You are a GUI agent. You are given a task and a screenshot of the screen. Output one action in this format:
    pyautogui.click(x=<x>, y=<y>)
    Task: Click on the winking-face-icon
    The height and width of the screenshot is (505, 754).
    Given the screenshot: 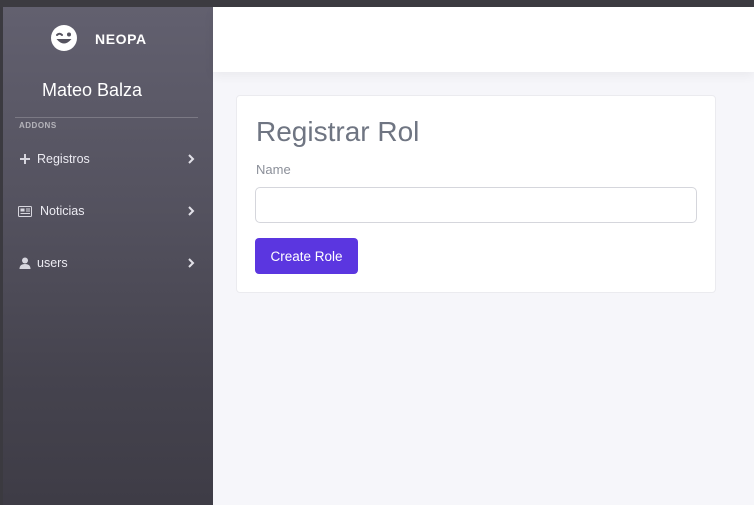 What is the action you would take?
    pyautogui.click(x=64, y=38)
    